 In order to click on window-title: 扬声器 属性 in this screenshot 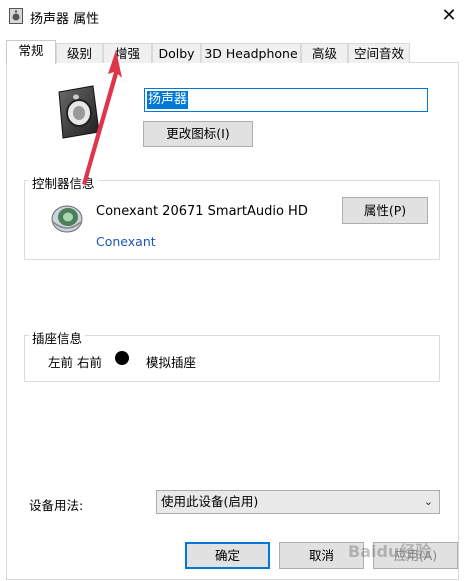, I will do `click(65, 19)`.